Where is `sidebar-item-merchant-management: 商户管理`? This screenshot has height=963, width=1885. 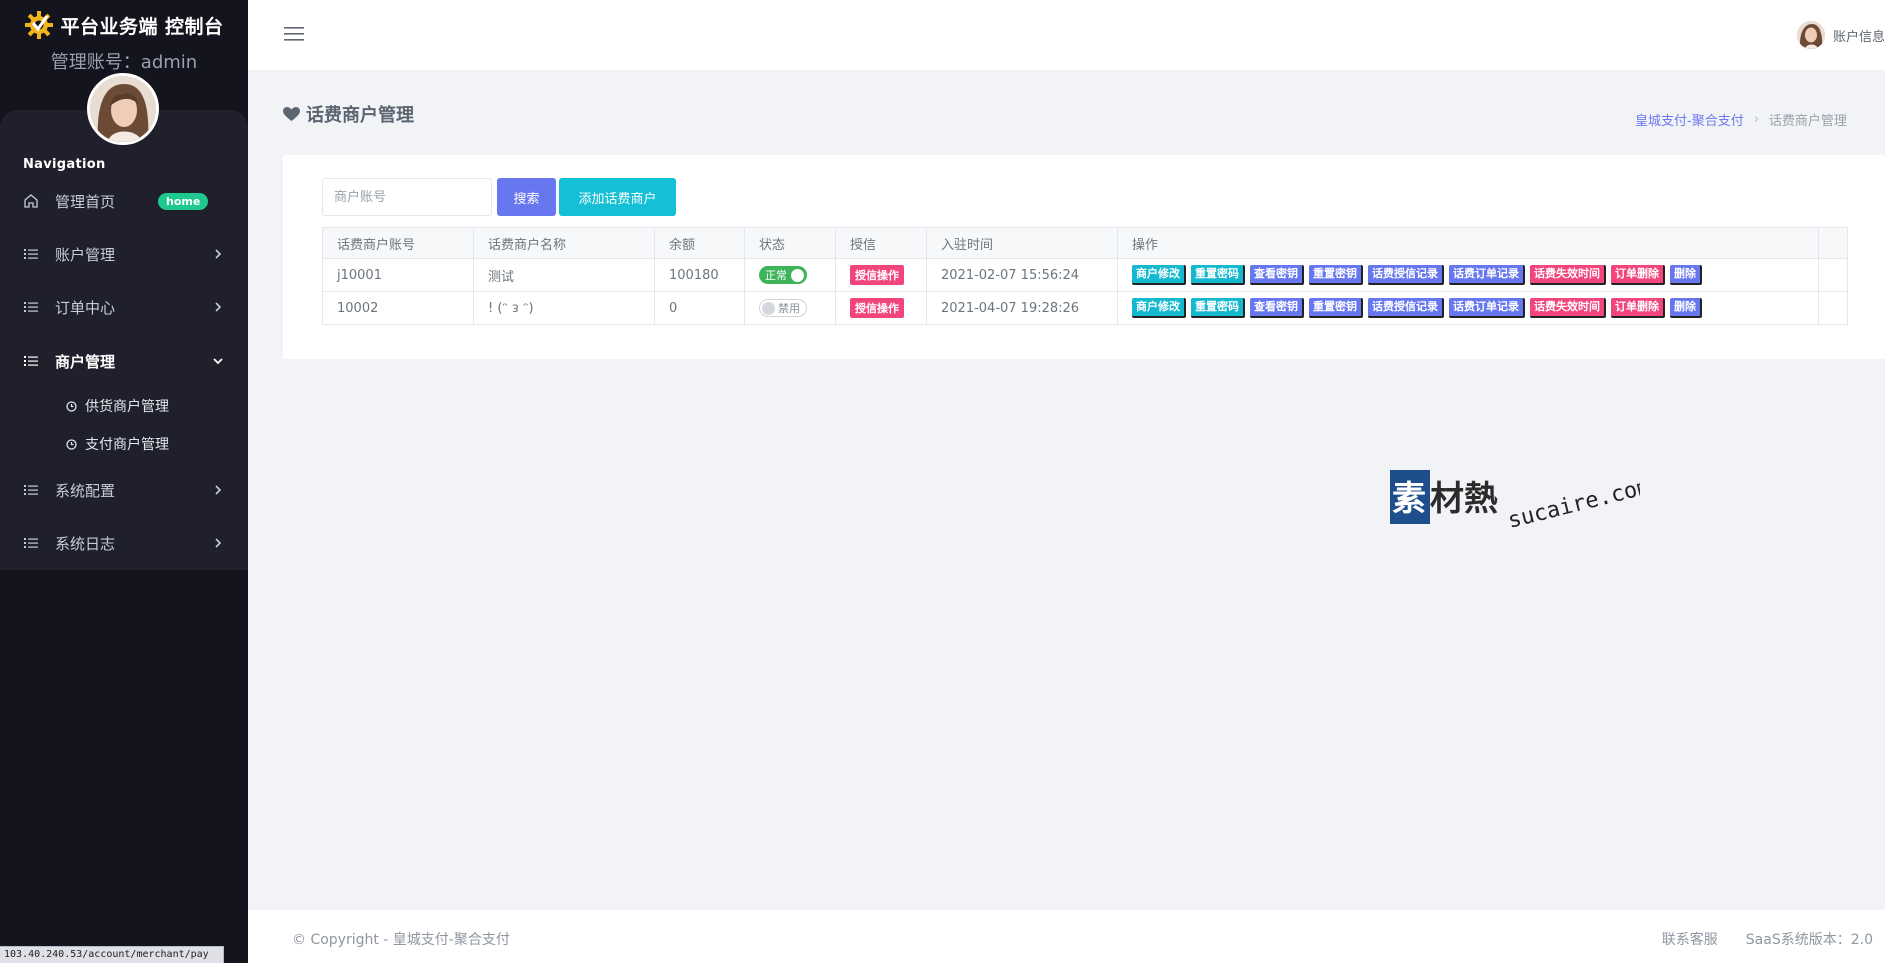
sidebar-item-merchant-management: 商户管理 is located at coordinates (124, 361).